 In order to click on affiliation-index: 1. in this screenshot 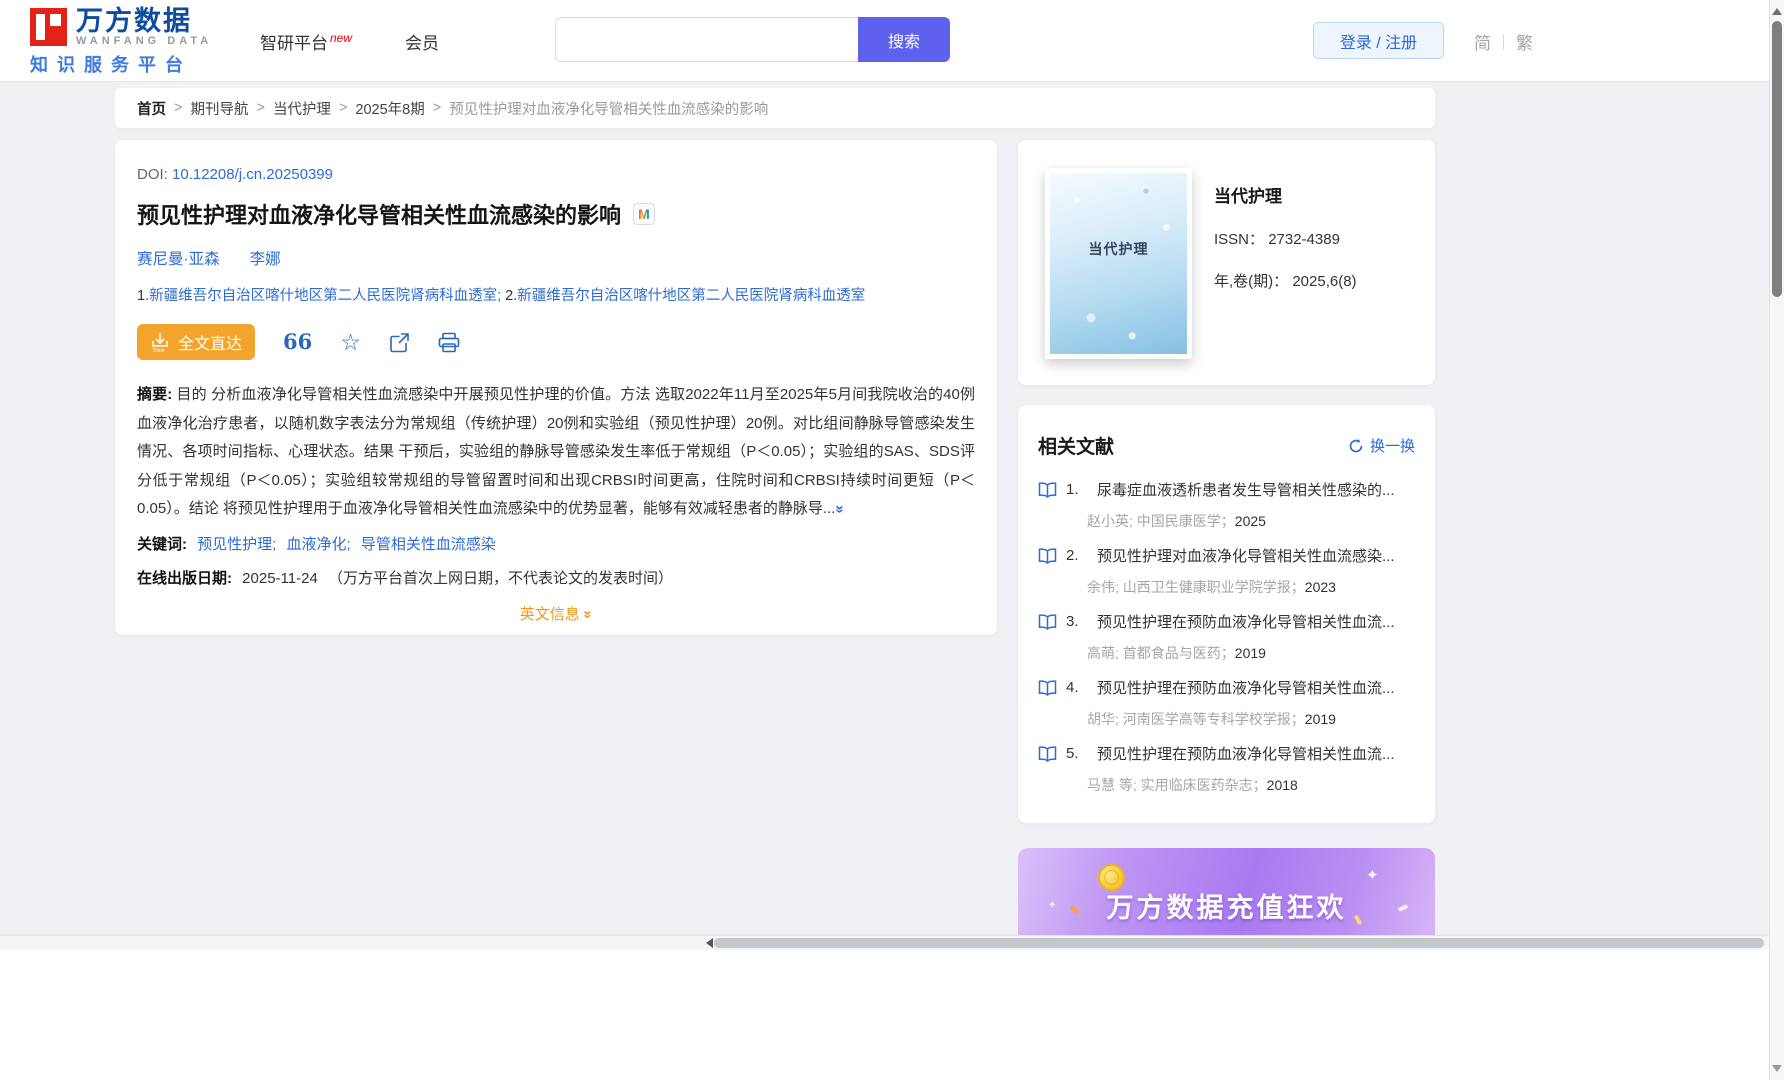, I will do `click(143, 296)`.